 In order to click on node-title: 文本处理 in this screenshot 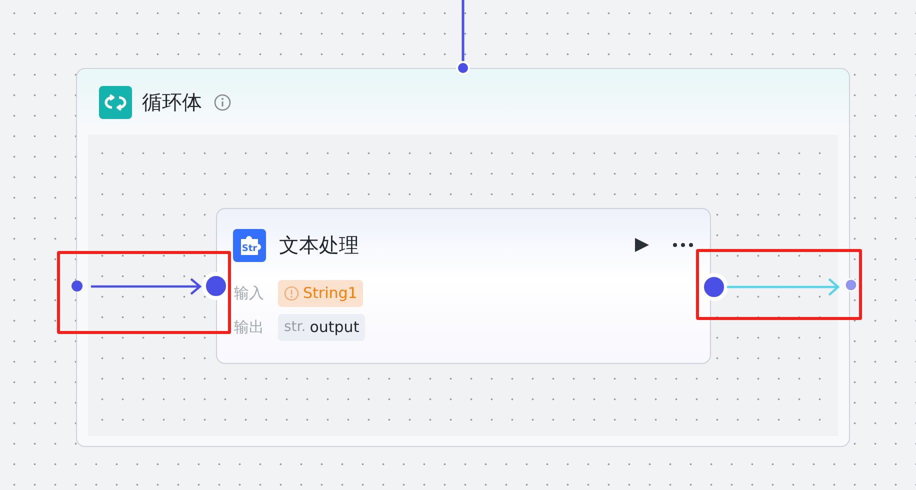, I will do `click(319, 245)`.